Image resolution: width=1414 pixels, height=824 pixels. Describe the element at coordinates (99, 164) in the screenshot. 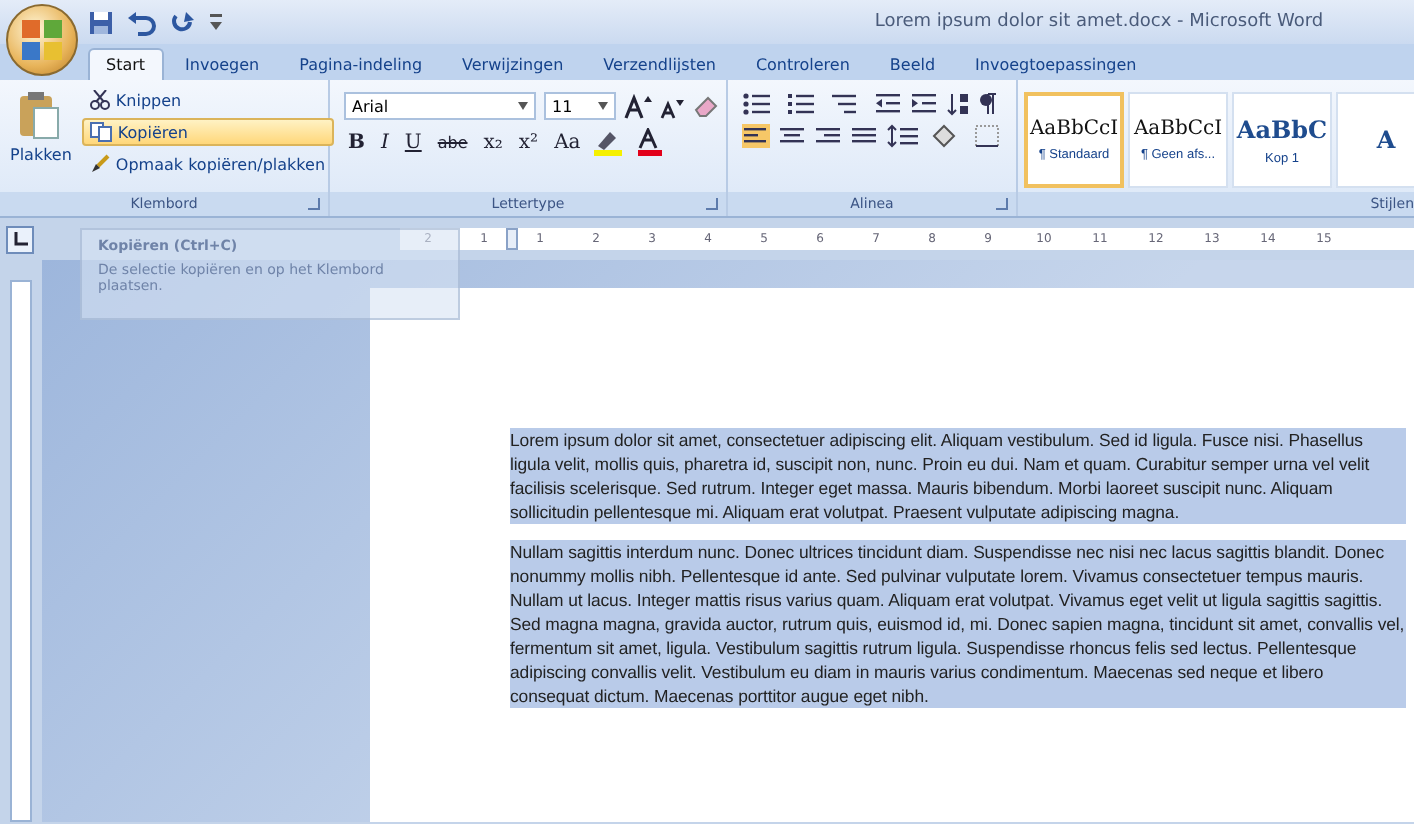

I see `paintbrush-icon` at that location.